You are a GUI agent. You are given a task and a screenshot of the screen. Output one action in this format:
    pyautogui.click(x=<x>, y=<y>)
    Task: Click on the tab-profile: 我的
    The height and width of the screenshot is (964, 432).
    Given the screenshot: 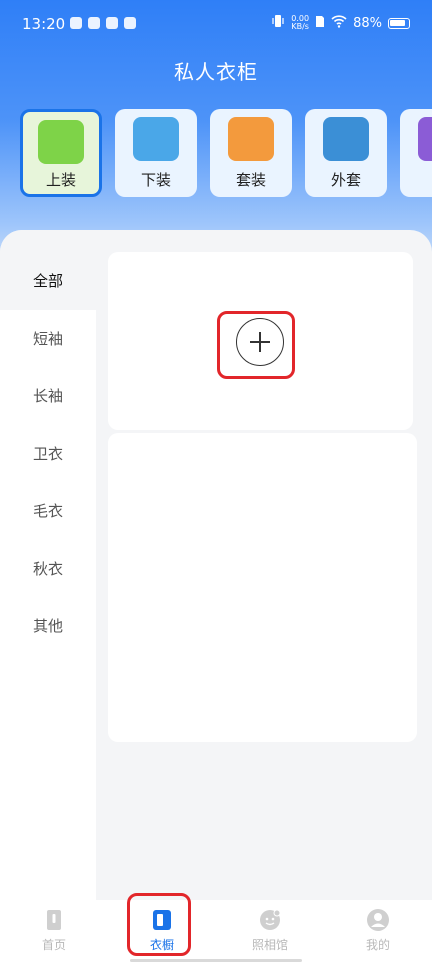 What is the action you would take?
    pyautogui.click(x=378, y=932)
    